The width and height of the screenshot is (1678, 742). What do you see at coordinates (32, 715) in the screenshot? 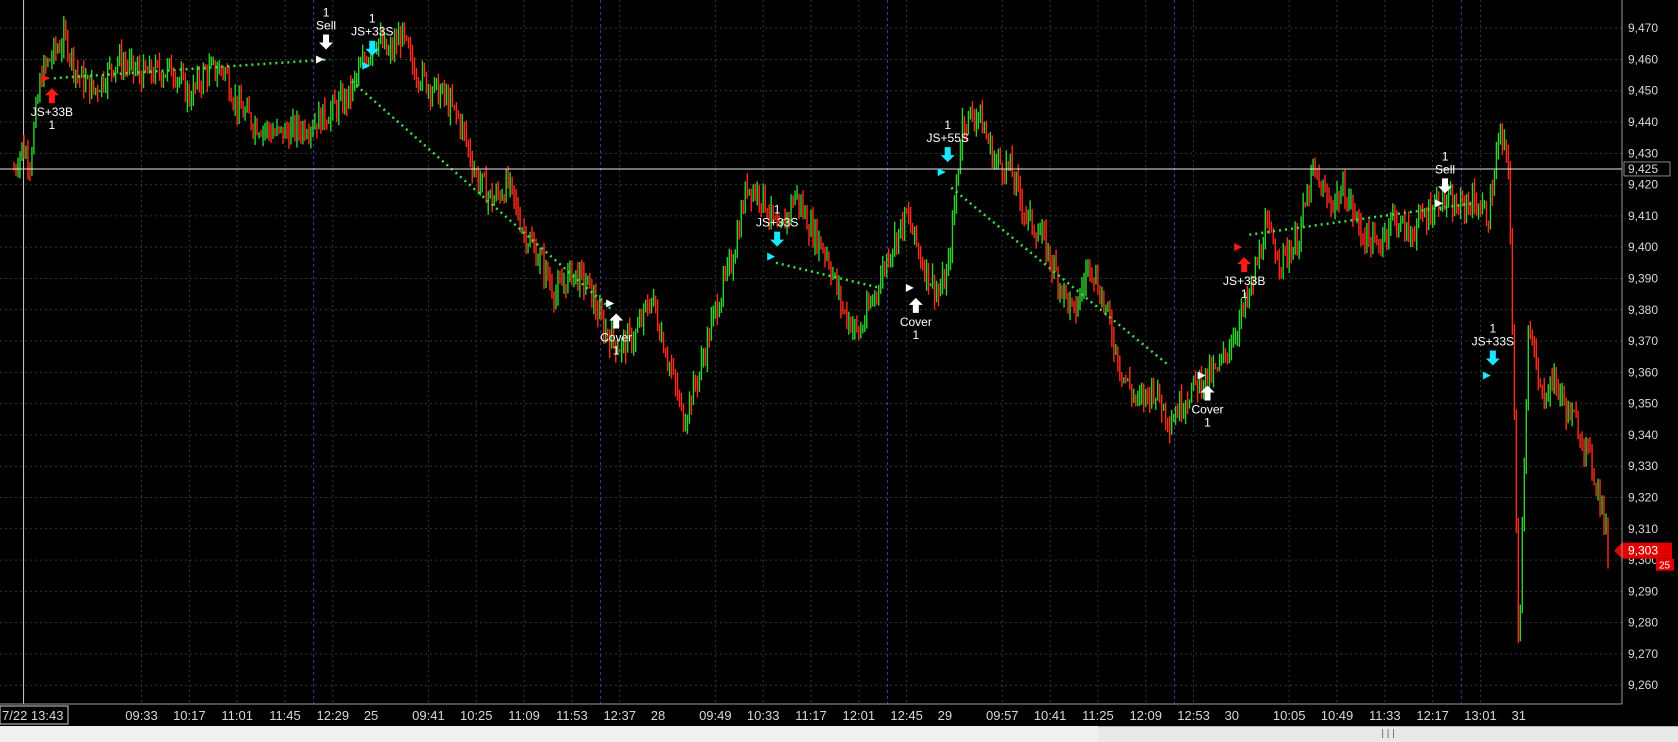
I see `x-tick-label-0: 7/22 13:43` at bounding box center [32, 715].